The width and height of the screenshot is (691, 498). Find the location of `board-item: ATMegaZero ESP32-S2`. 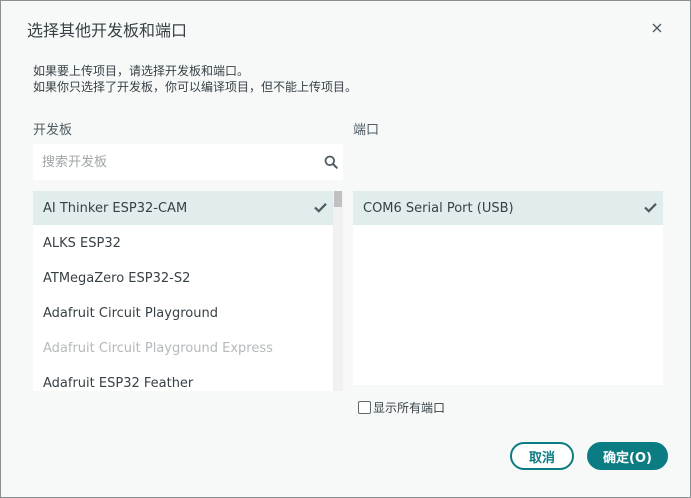

board-item: ATMegaZero ESP32-S2 is located at coordinates (183, 278).